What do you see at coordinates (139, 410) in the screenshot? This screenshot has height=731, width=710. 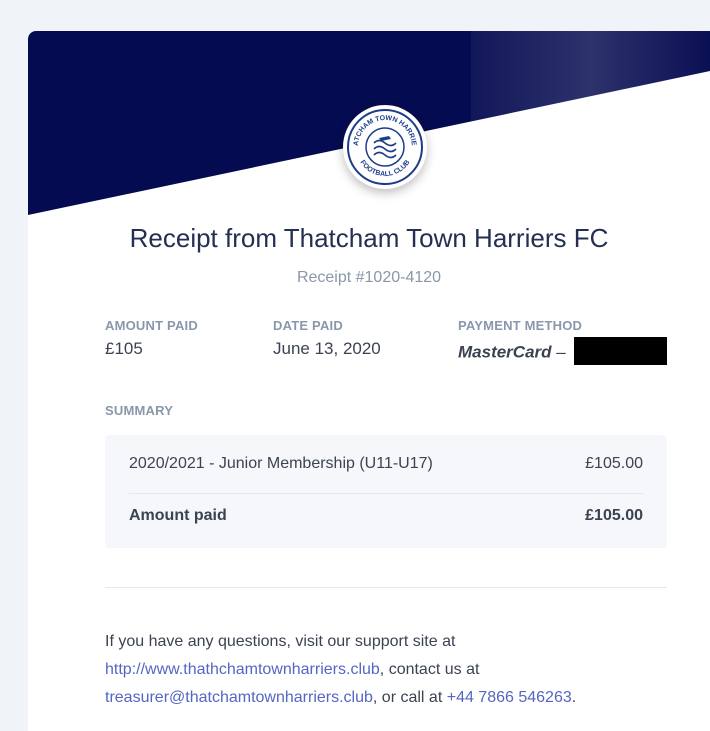 I see `summary-label: SUMMARY` at bounding box center [139, 410].